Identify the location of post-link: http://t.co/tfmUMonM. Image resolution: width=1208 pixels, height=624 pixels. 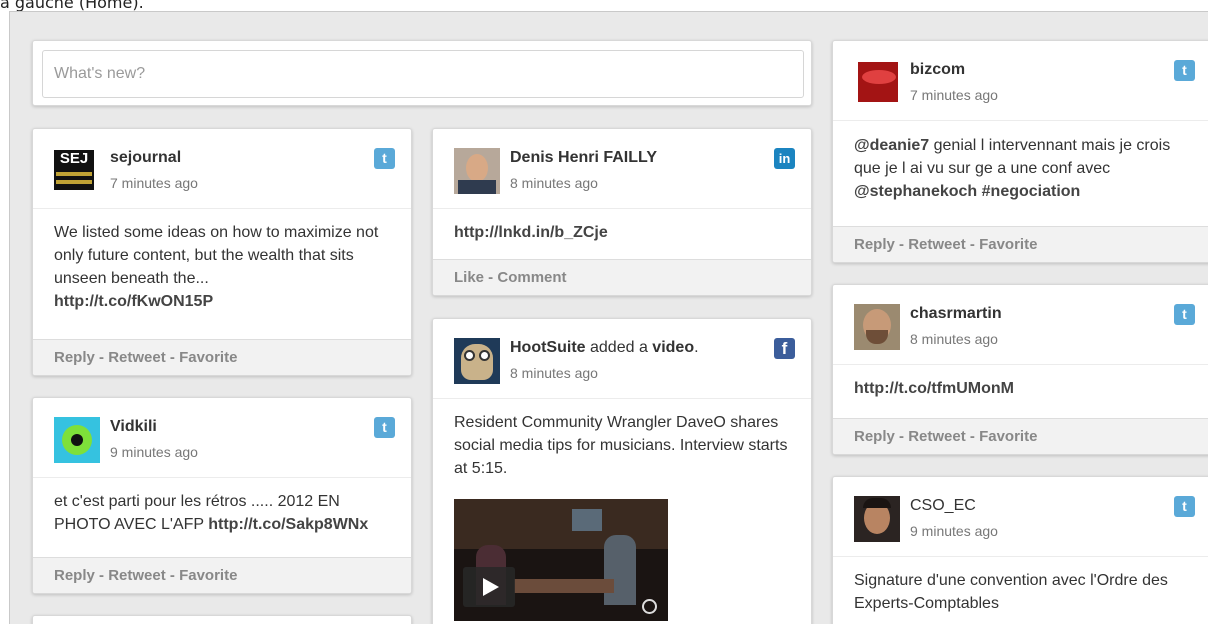
(934, 388).